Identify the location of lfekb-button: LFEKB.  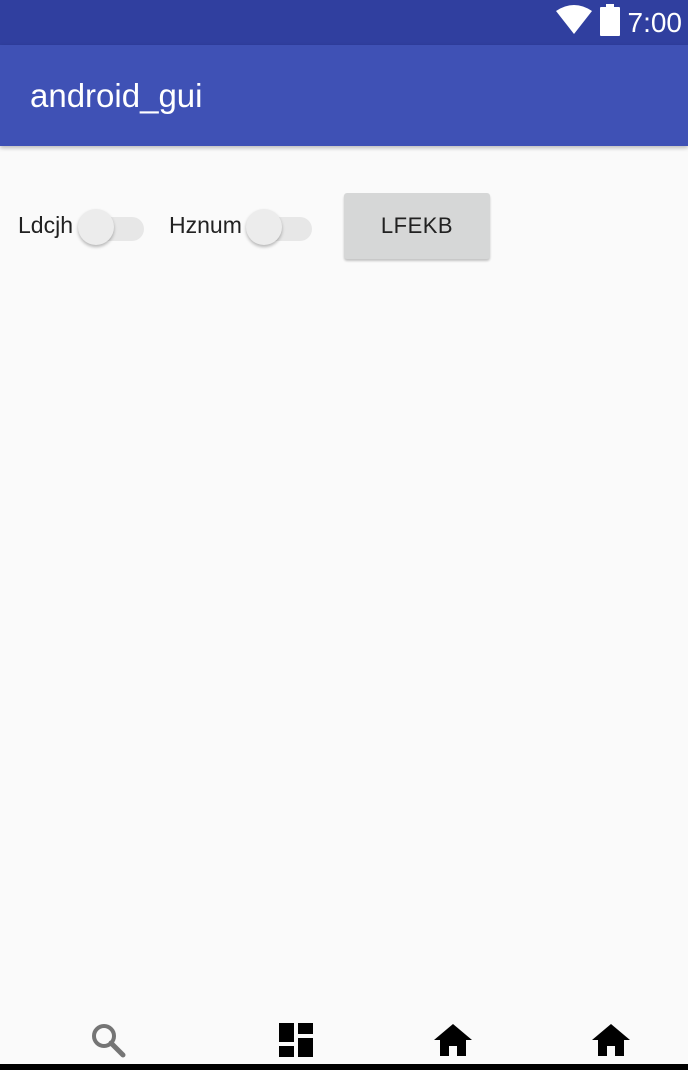
(417, 226).